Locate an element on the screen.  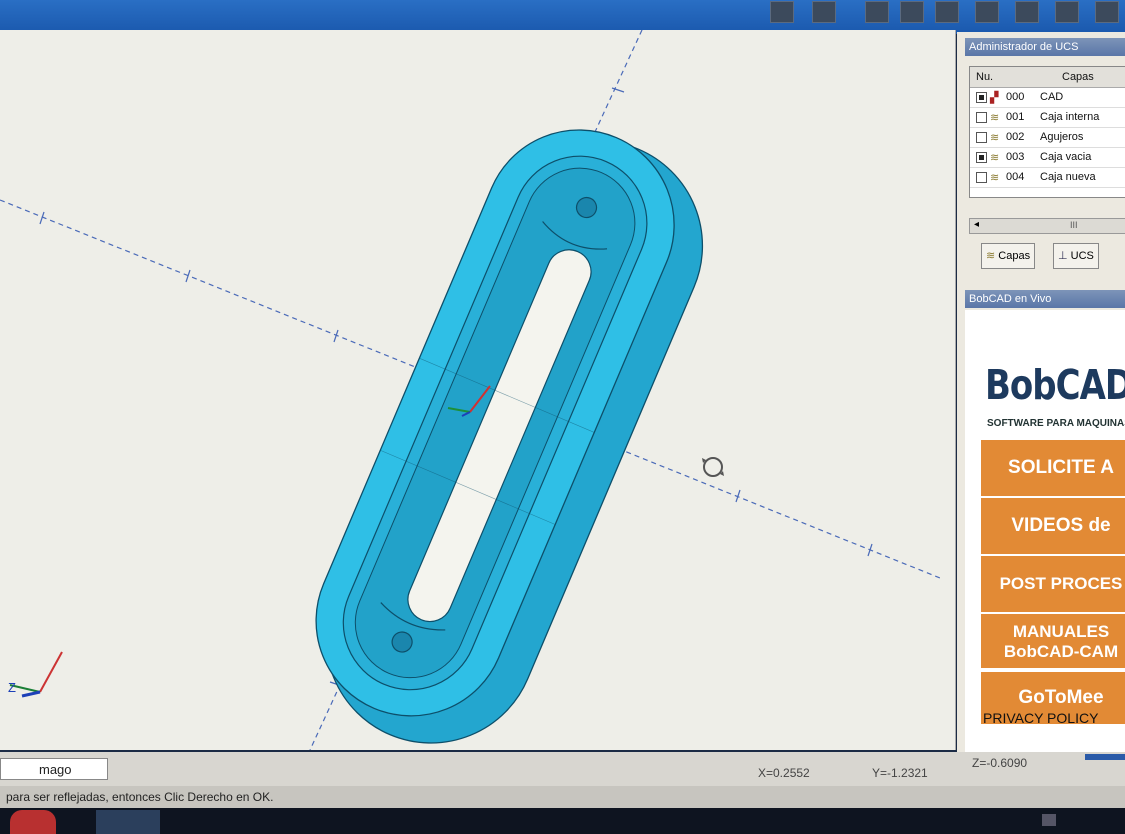
ucs-tab-icon: ⊥ is located at coordinates (1063, 256).